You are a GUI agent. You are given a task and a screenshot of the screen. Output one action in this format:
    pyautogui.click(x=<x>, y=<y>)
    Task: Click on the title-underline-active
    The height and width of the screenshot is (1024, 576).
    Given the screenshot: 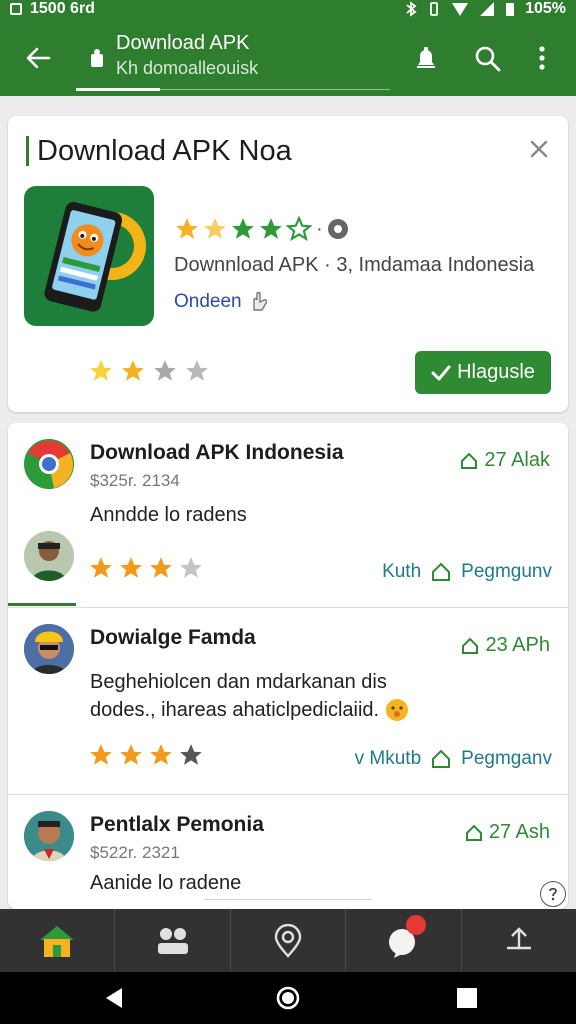 What is the action you would take?
    pyautogui.click(x=118, y=89)
    